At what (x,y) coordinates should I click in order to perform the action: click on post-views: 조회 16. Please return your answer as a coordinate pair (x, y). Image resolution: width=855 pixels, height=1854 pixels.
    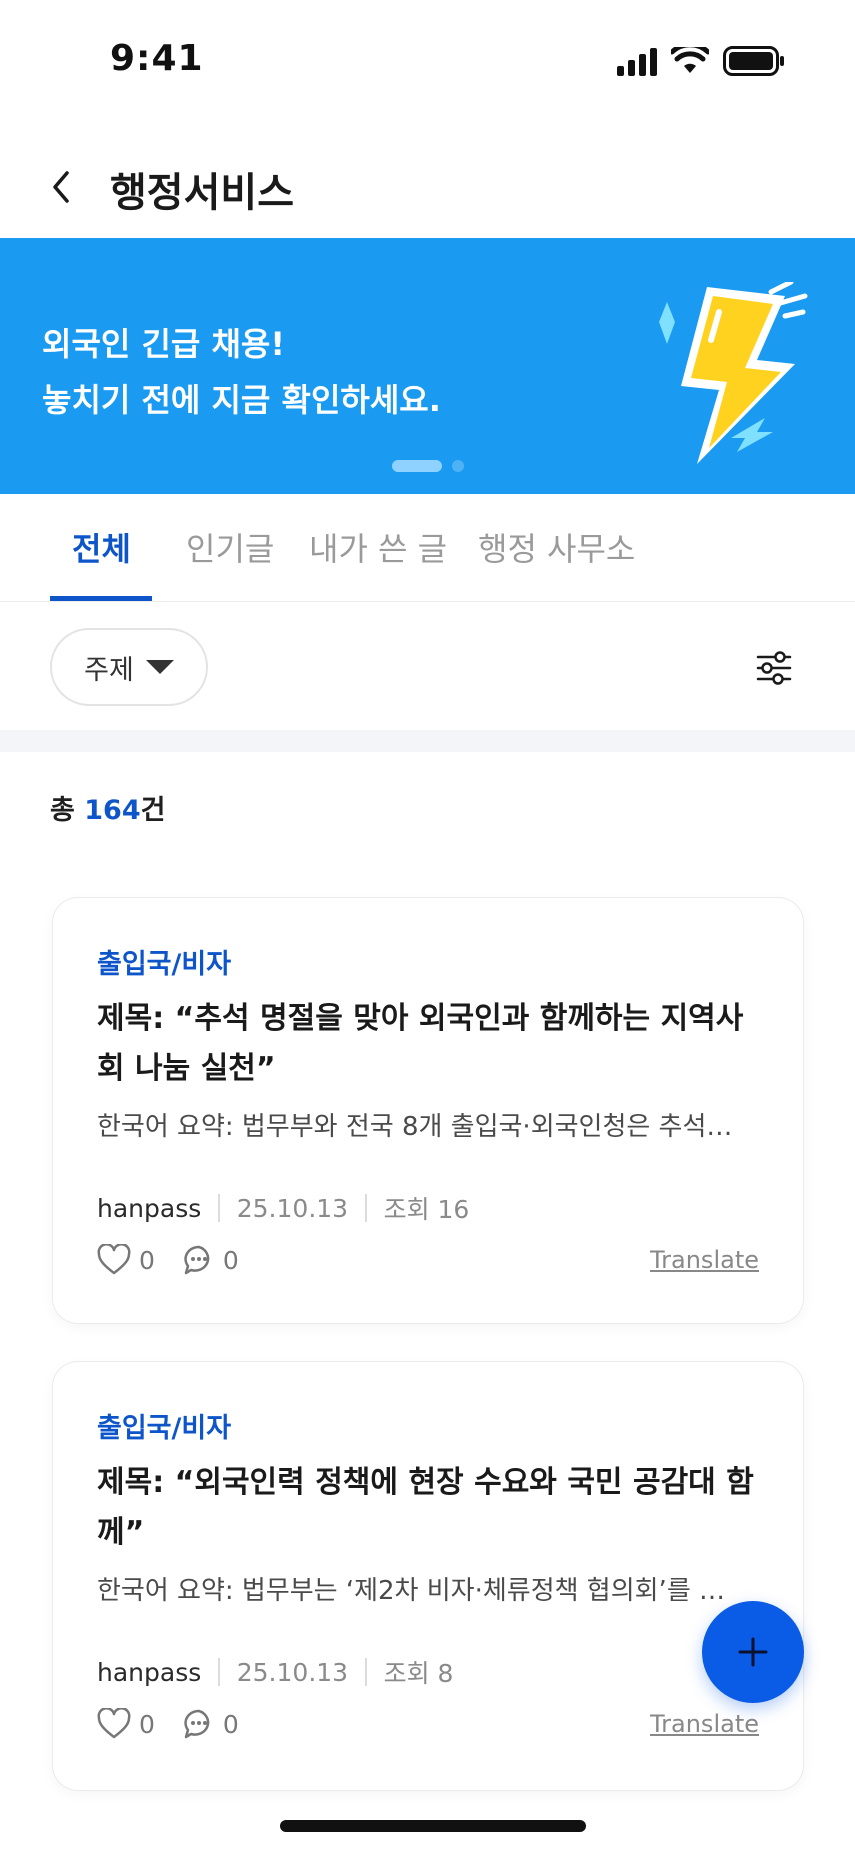
    Looking at the image, I should click on (426, 1209).